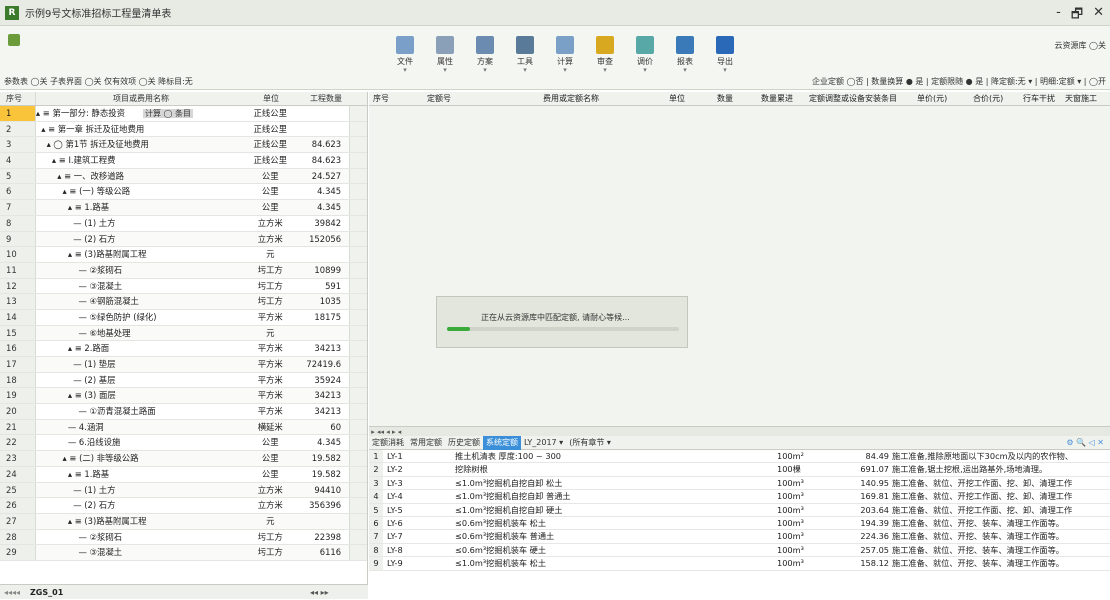  I want to click on quota-row: 2 LY-2 挖除树根 100棵 691.07 施工准备,锯土挖根,运出路基外,场地清理。, so click(739, 470).